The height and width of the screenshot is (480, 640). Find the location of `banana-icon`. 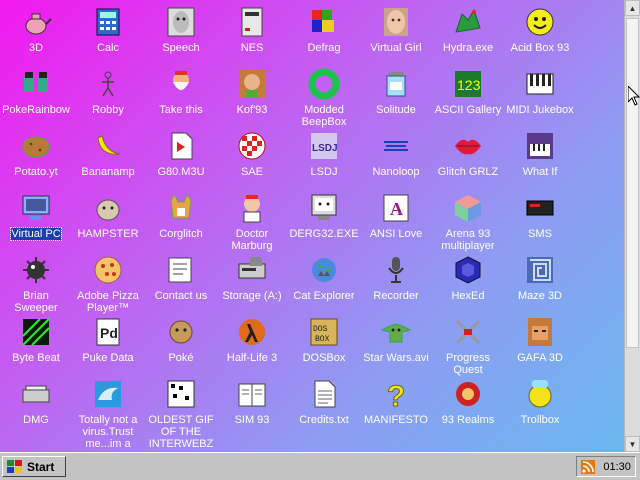

banana-icon is located at coordinates (108, 146).